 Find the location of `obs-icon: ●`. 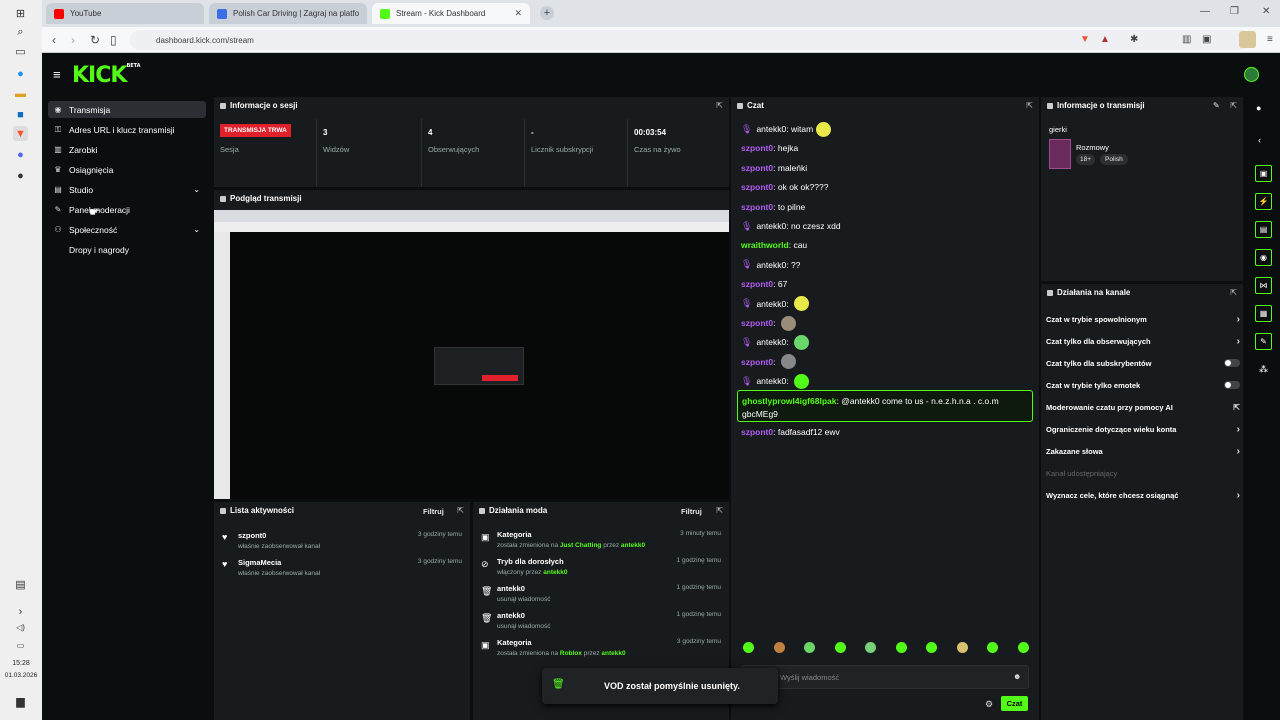

obs-icon: ● is located at coordinates (20, 175).